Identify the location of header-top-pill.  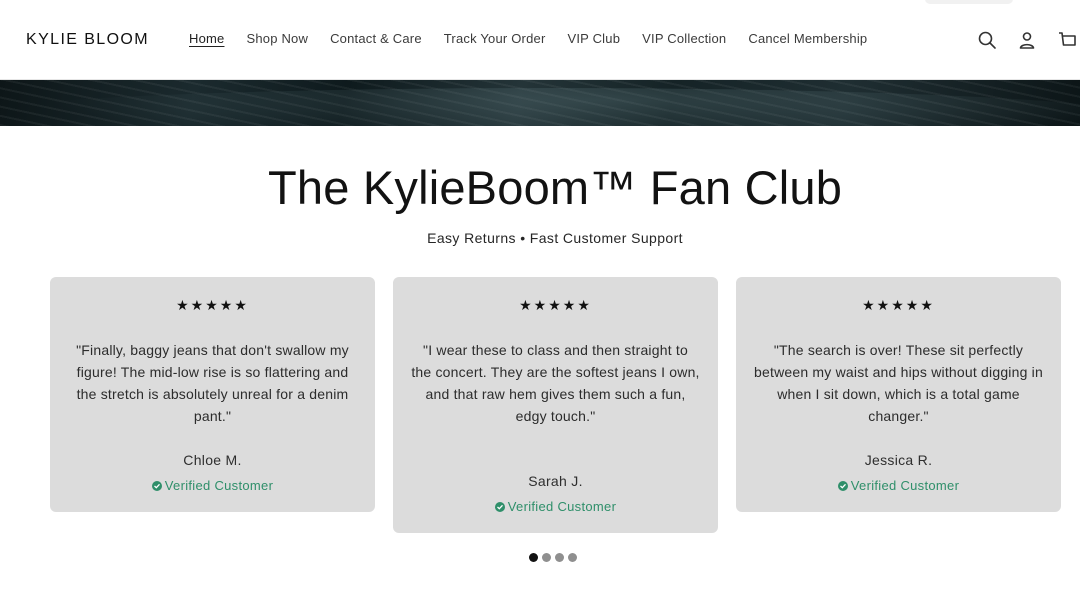
(969, 2).